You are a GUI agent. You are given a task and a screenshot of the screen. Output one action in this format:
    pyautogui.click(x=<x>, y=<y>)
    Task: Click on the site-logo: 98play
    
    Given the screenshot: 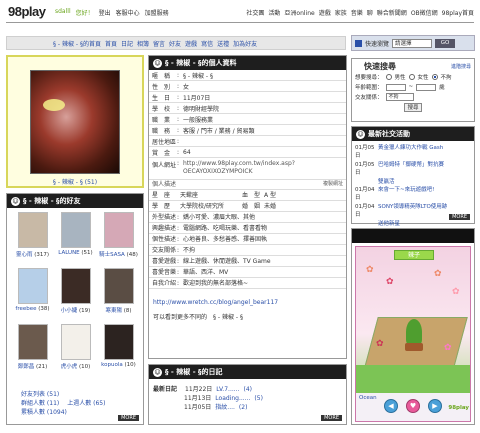 What is the action you would take?
    pyautogui.click(x=27, y=11)
    